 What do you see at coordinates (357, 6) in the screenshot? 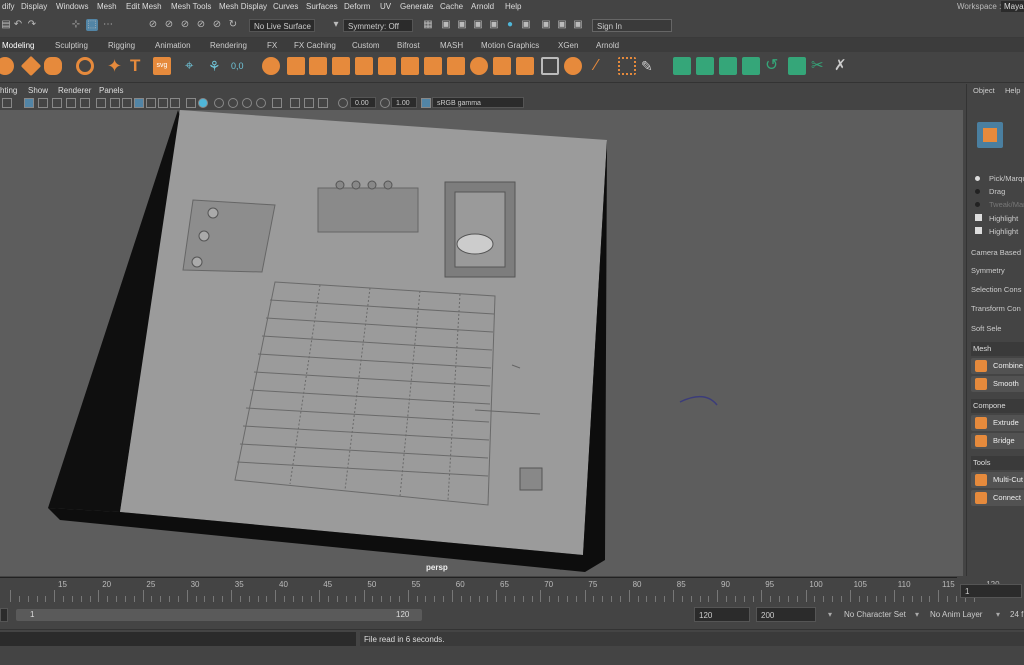
I see `menu-deform: Deform` at bounding box center [357, 6].